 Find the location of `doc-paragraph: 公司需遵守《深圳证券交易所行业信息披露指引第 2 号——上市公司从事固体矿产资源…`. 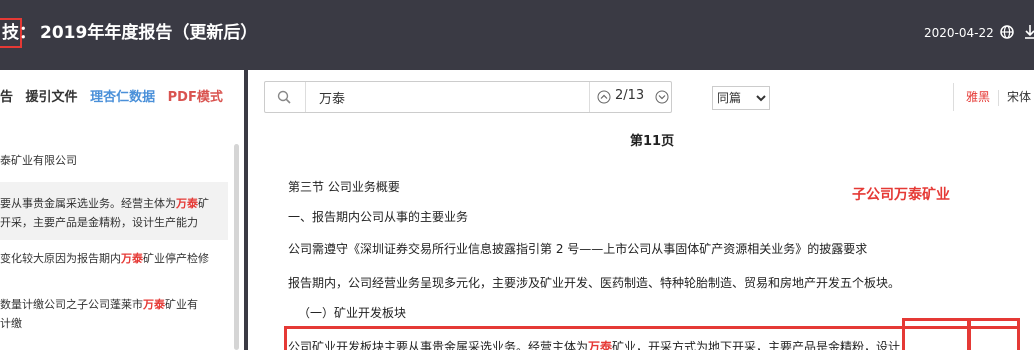

doc-paragraph: 公司需遵守《深圳证券交易所行业信息披露指引第 2 号——上市公司从事固体矿产资源… is located at coordinates (578, 249).